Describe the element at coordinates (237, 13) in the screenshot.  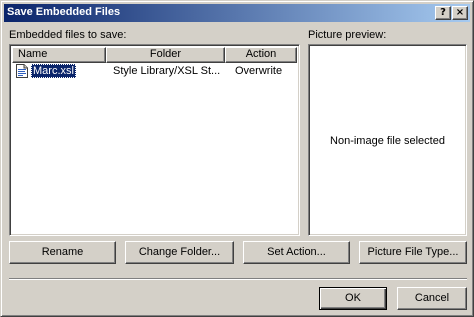
I see `title-bar: Save Embedded Files ? ×` at that location.